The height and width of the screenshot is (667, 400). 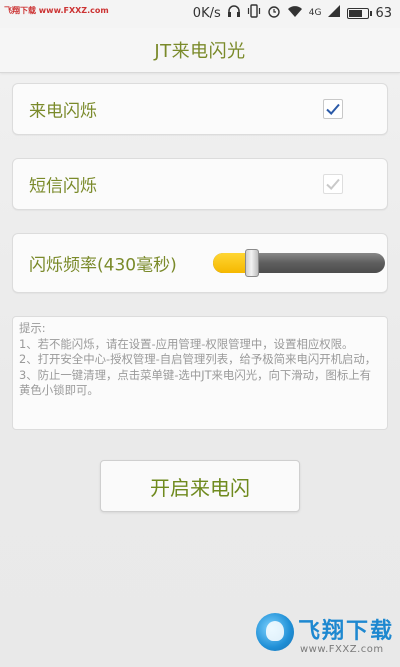 I want to click on call-flash-checkbox, so click(x=333, y=109).